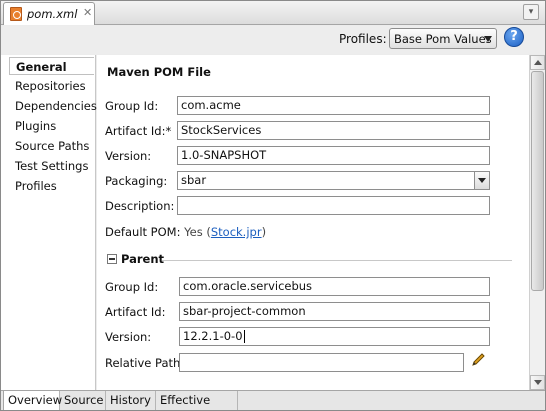  I want to click on relative-path-label: Relative Path:, so click(145, 363).